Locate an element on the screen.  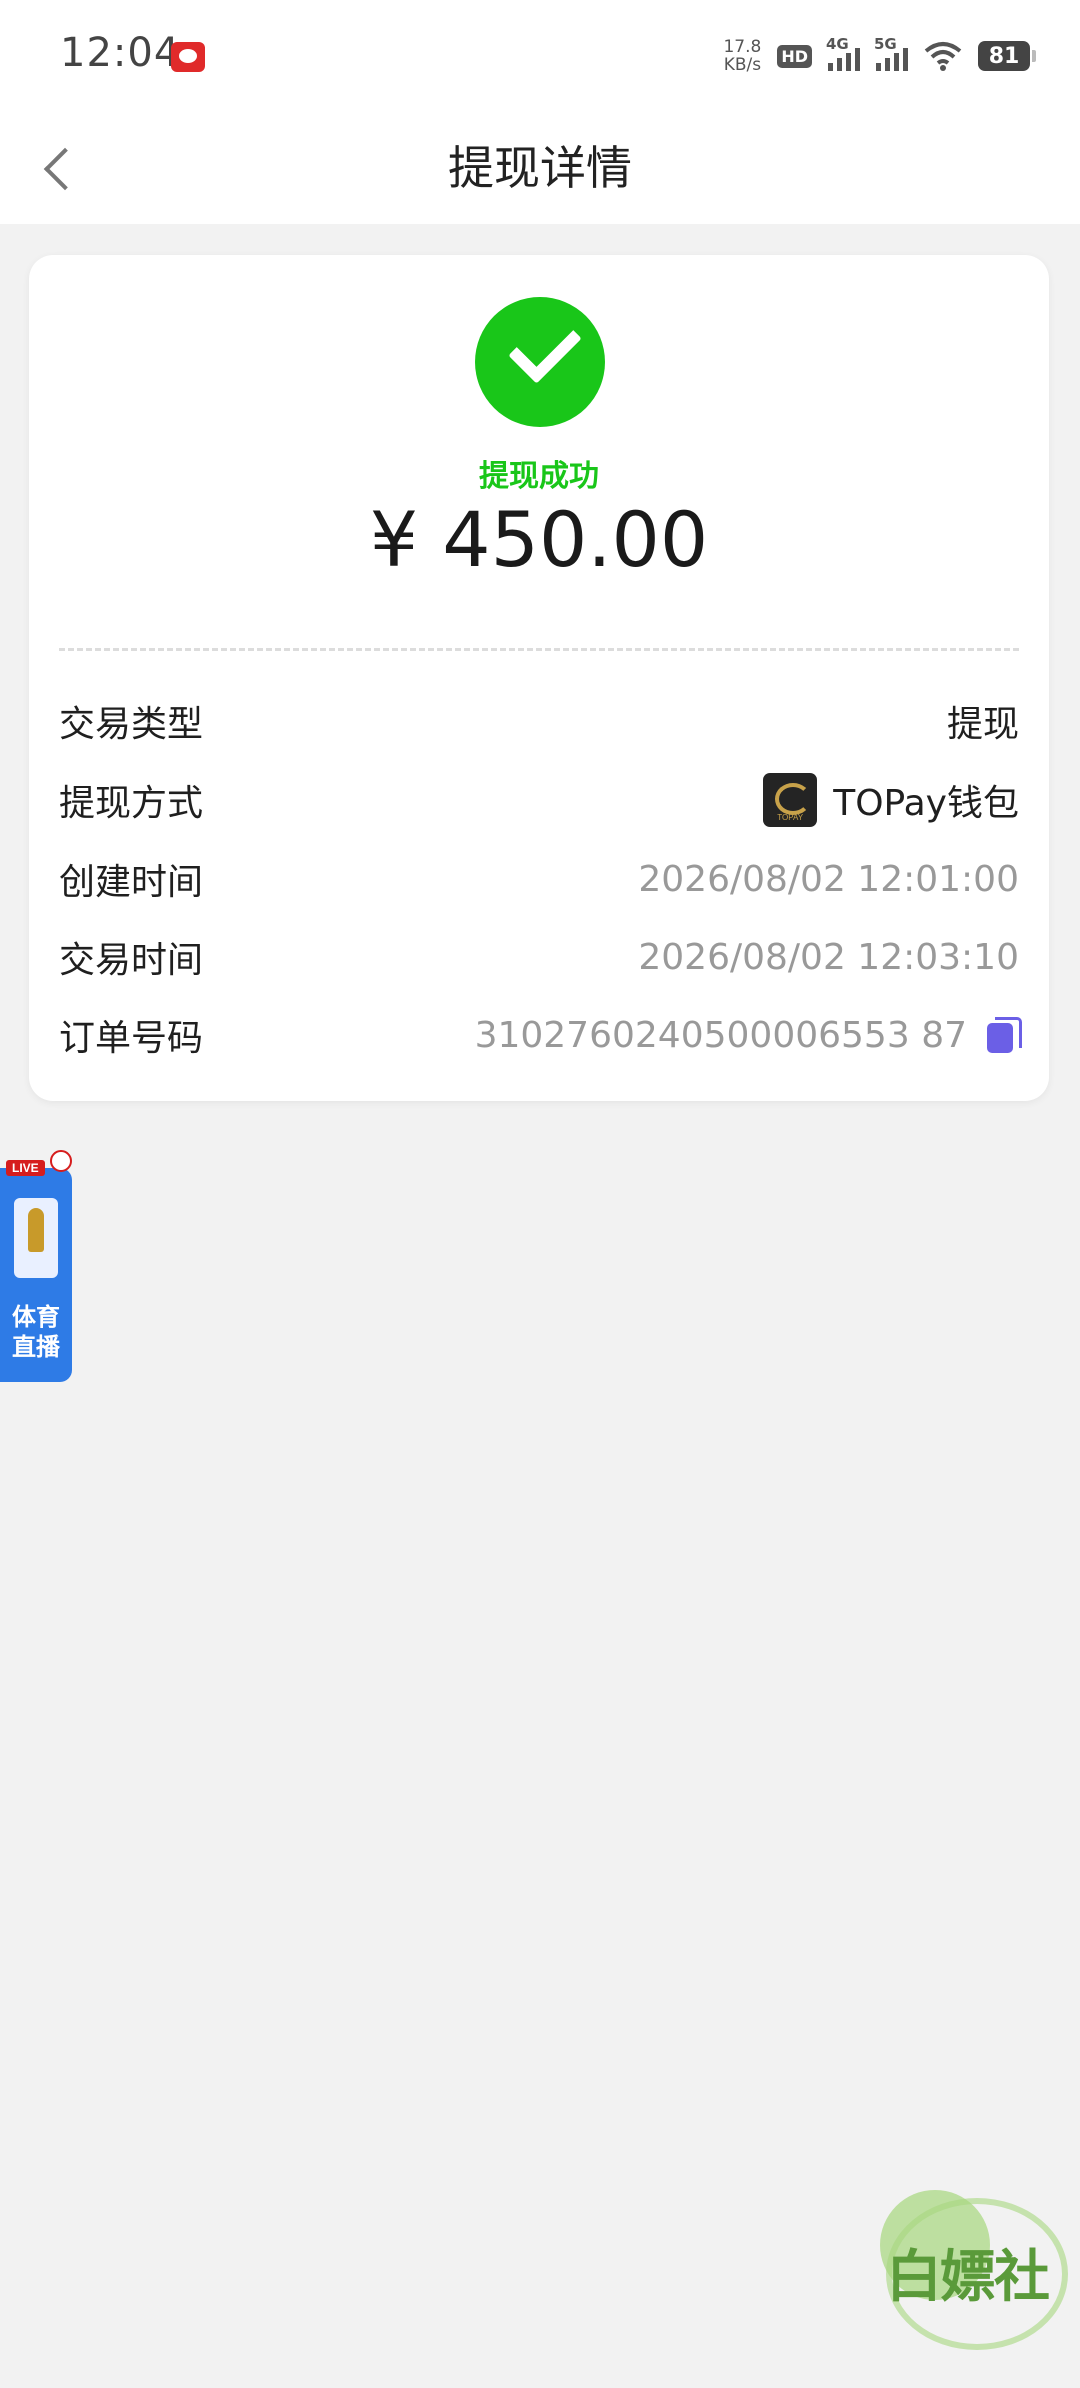
notification-app-icon is located at coordinates (188, 57).